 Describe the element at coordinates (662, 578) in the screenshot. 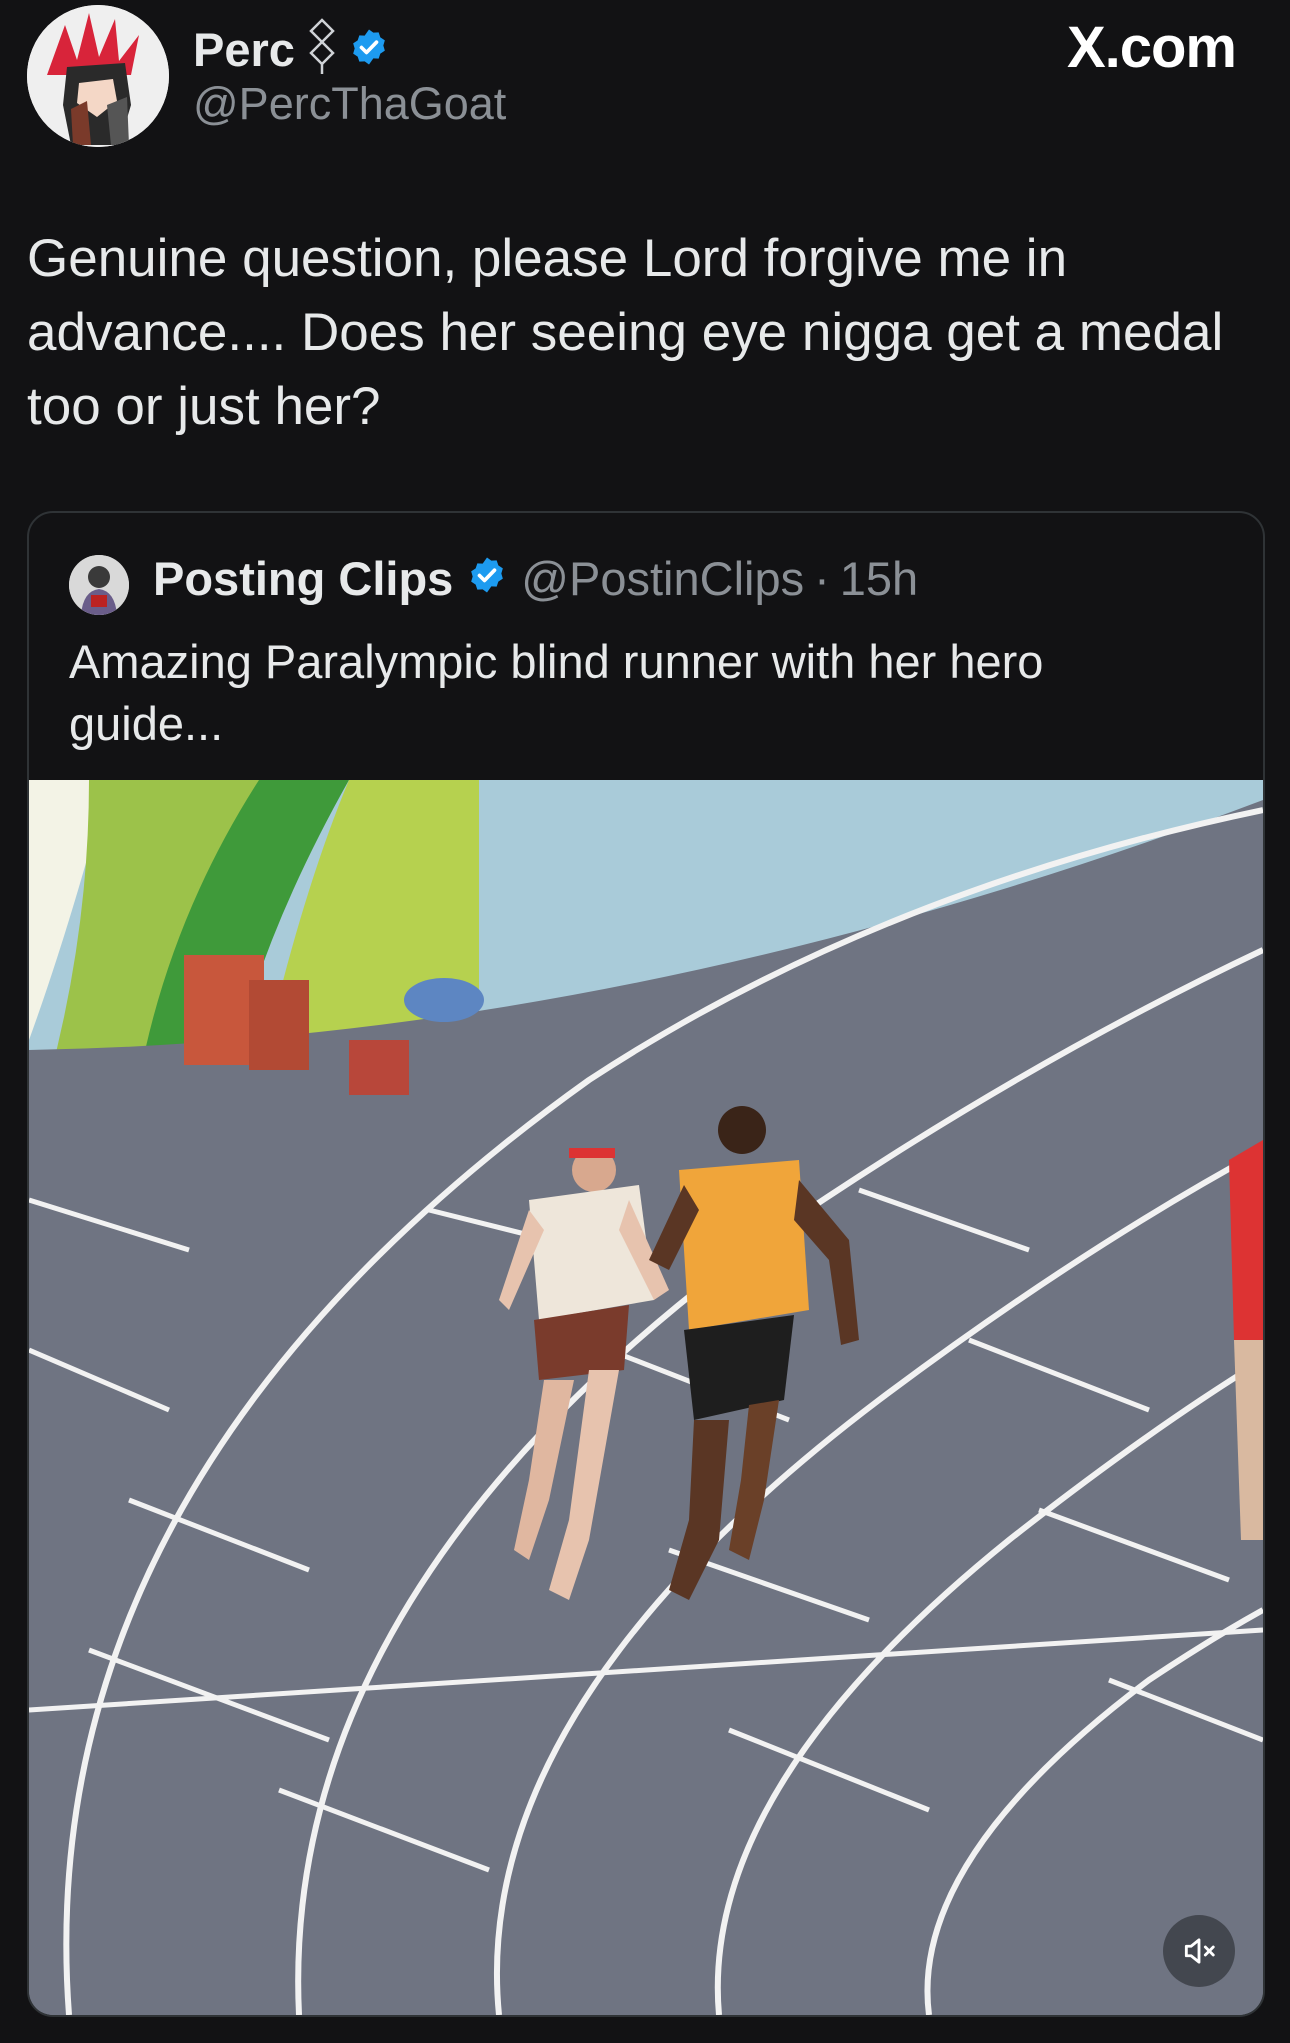

I see `quoted-author-handle: @PostinClips` at that location.